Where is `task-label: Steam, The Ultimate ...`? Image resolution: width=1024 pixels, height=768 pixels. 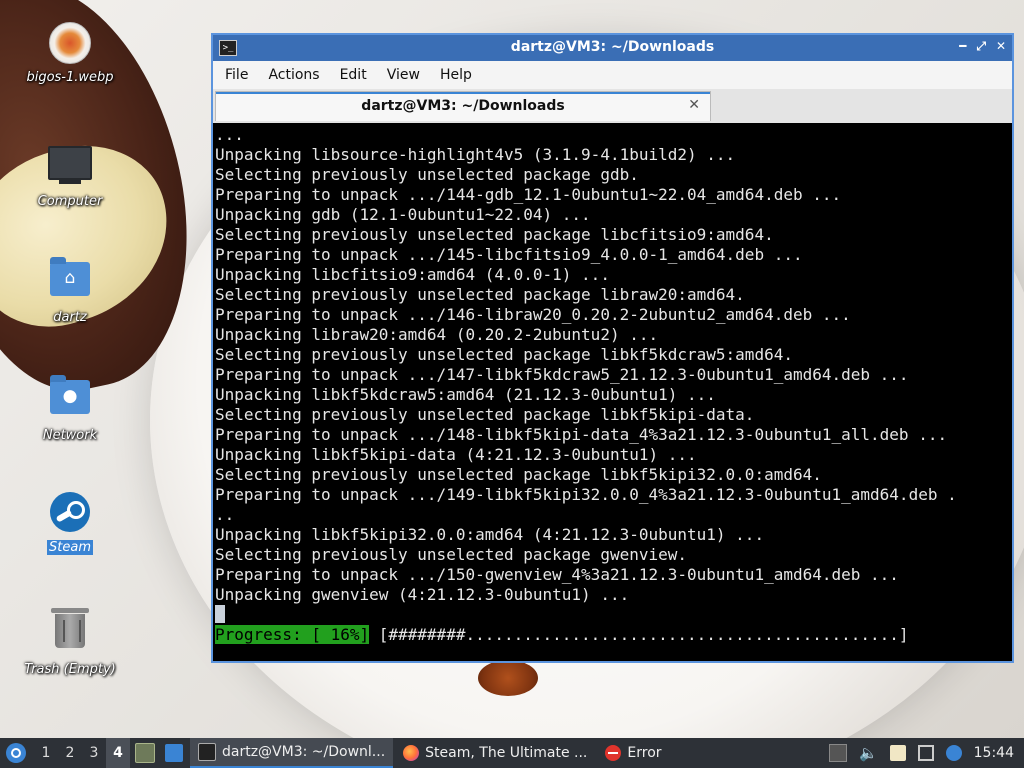
task-label: Steam, The Ultimate ... is located at coordinates (506, 753).